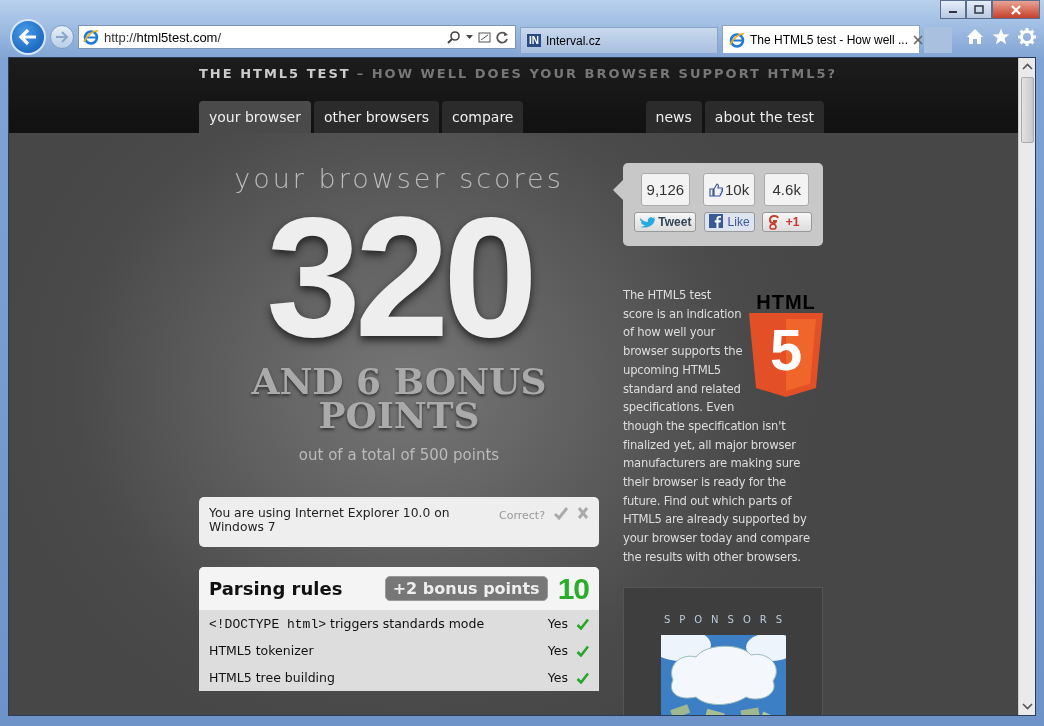 Image resolution: width=1044 pixels, height=726 pixels. I want to click on test-name: HTML5 tree building, so click(272, 677).